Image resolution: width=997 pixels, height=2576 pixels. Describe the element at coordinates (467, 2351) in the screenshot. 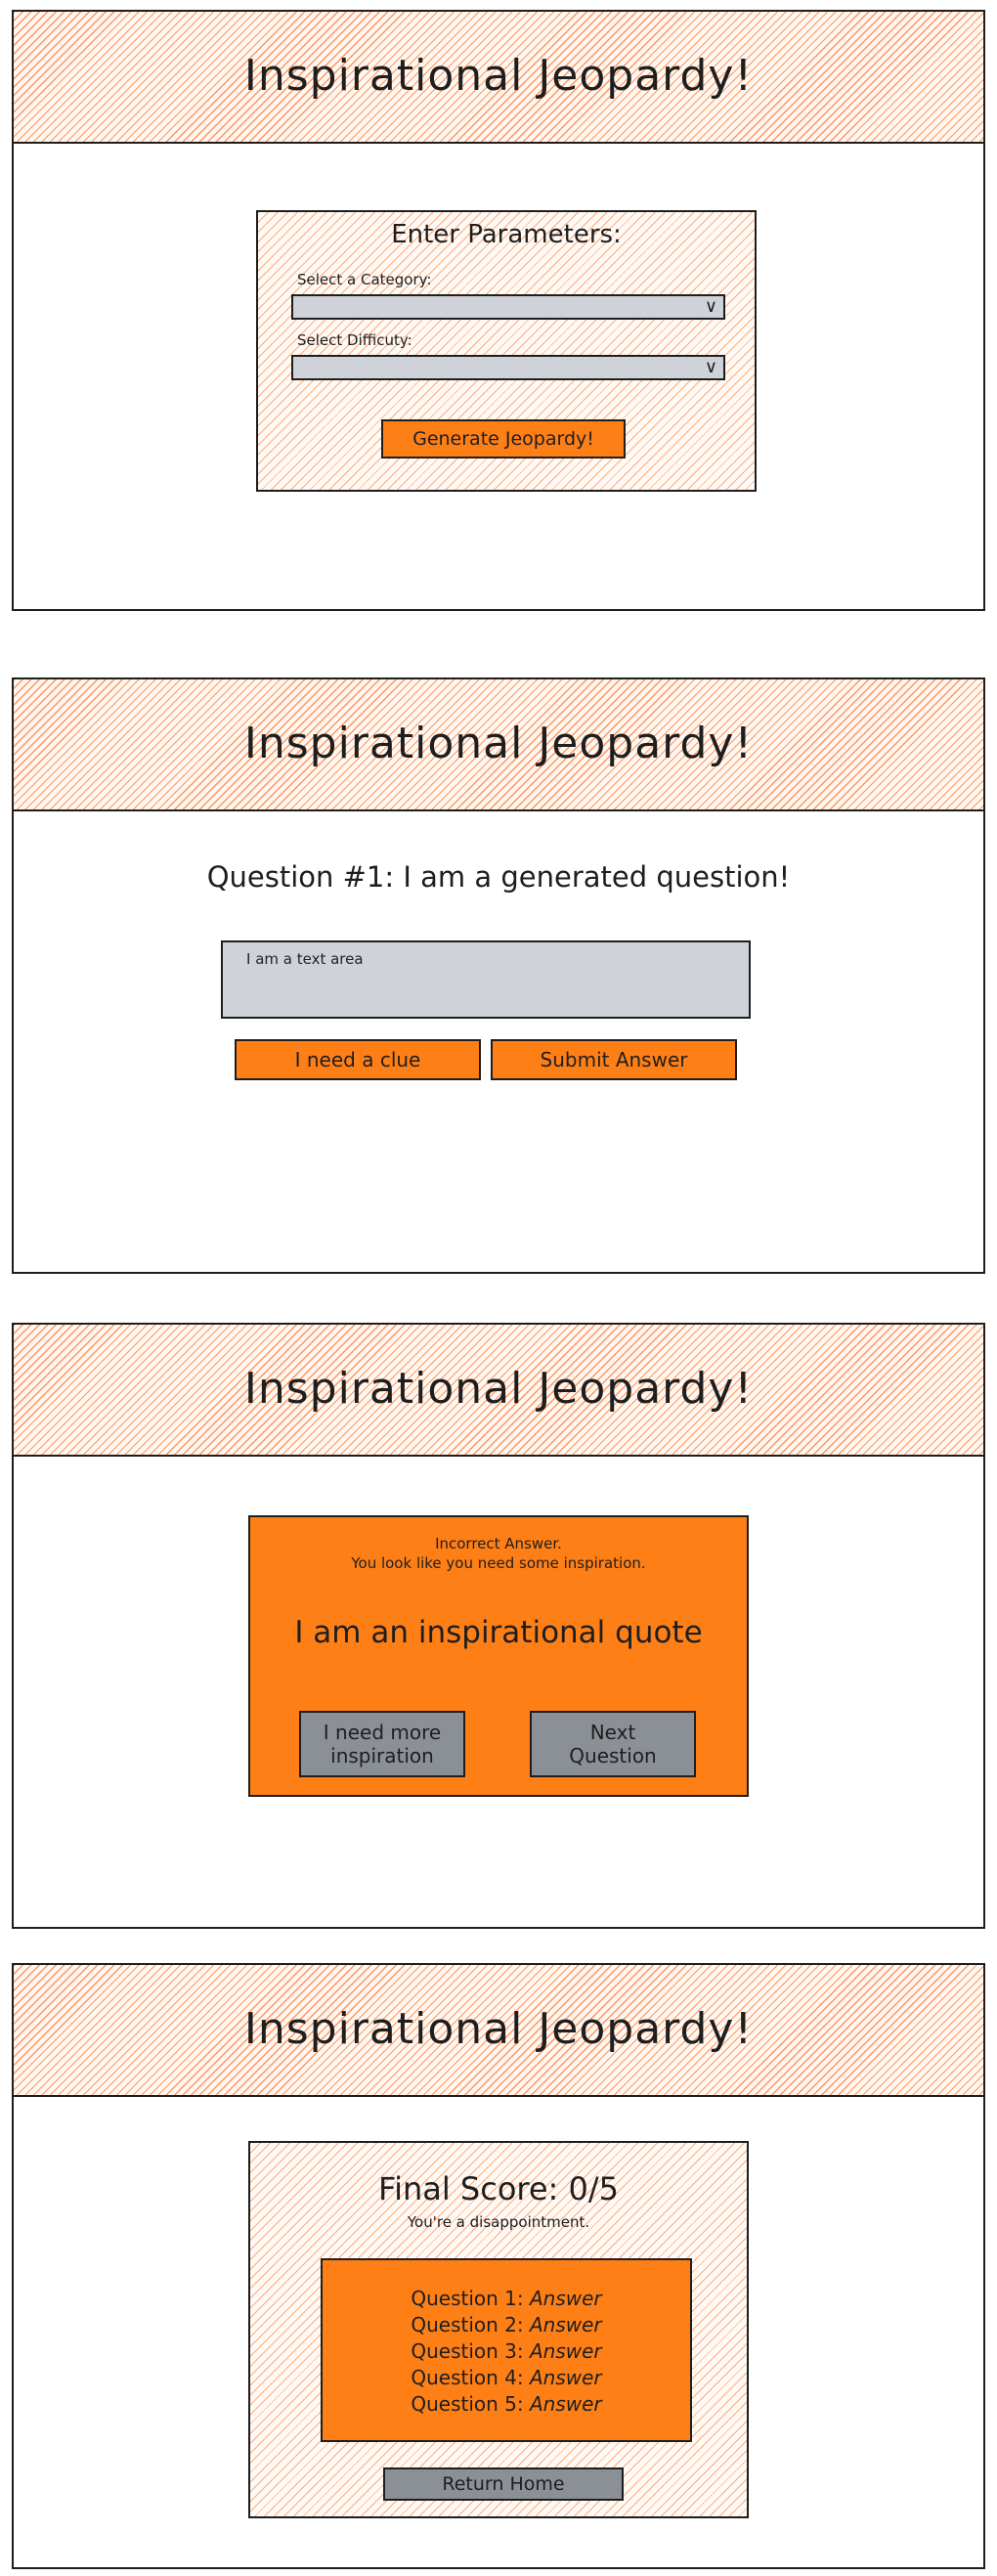

I see `answer-label: Question 3:` at that location.